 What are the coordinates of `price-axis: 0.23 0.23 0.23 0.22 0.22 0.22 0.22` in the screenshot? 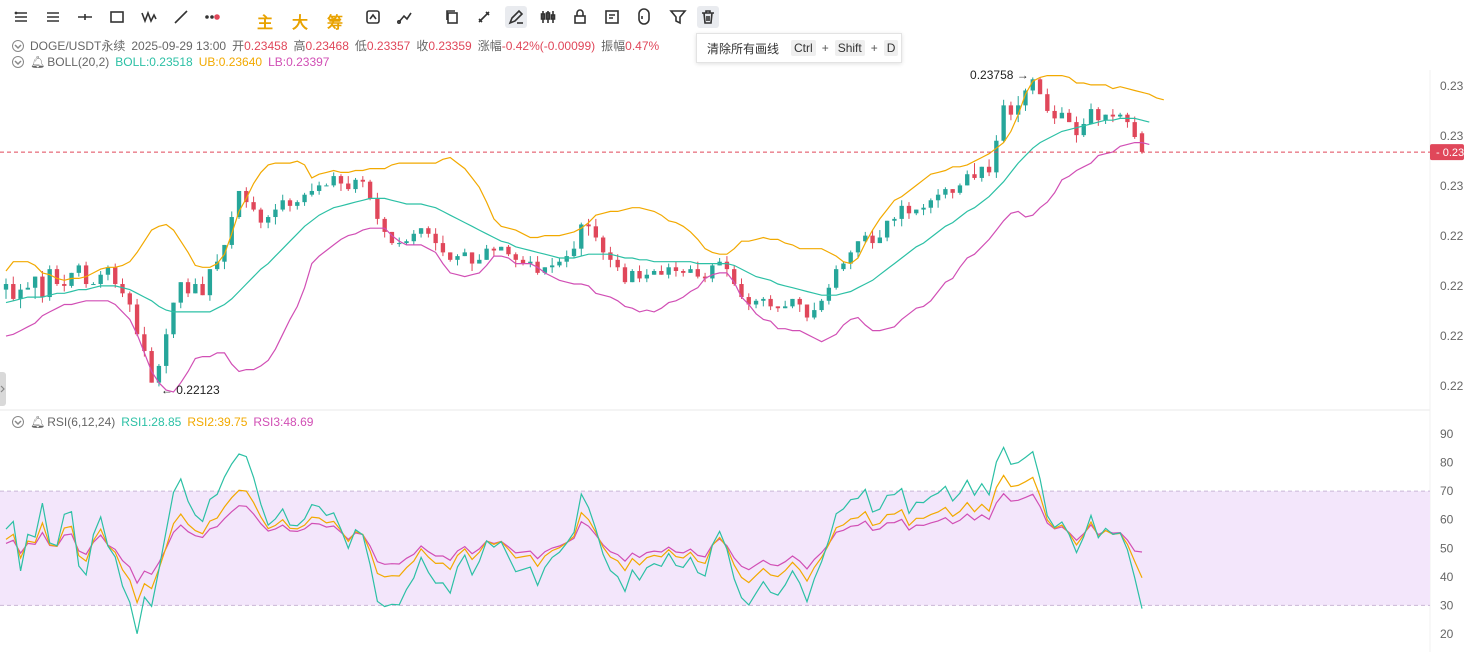 It's located at (1452, 236).